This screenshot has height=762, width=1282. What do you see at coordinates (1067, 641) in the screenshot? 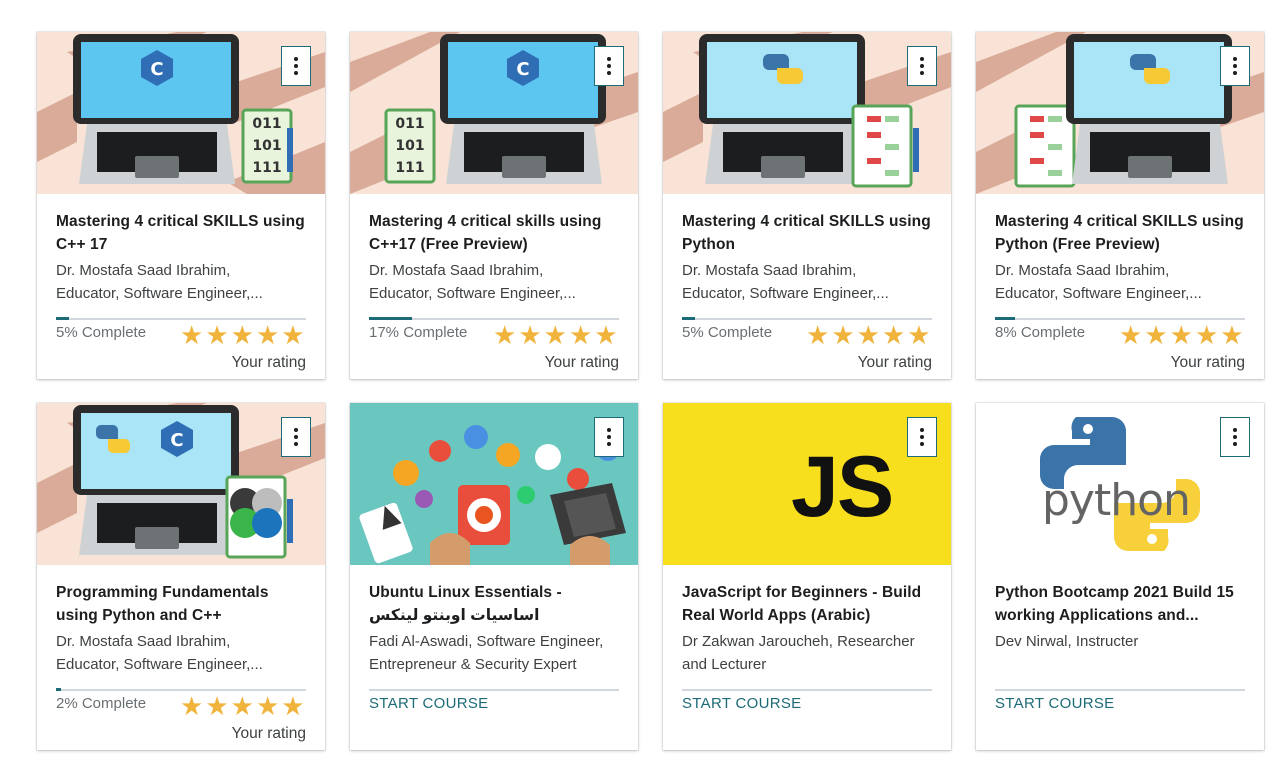
I see `course-author: Dev Nirwal, Instructer` at bounding box center [1067, 641].